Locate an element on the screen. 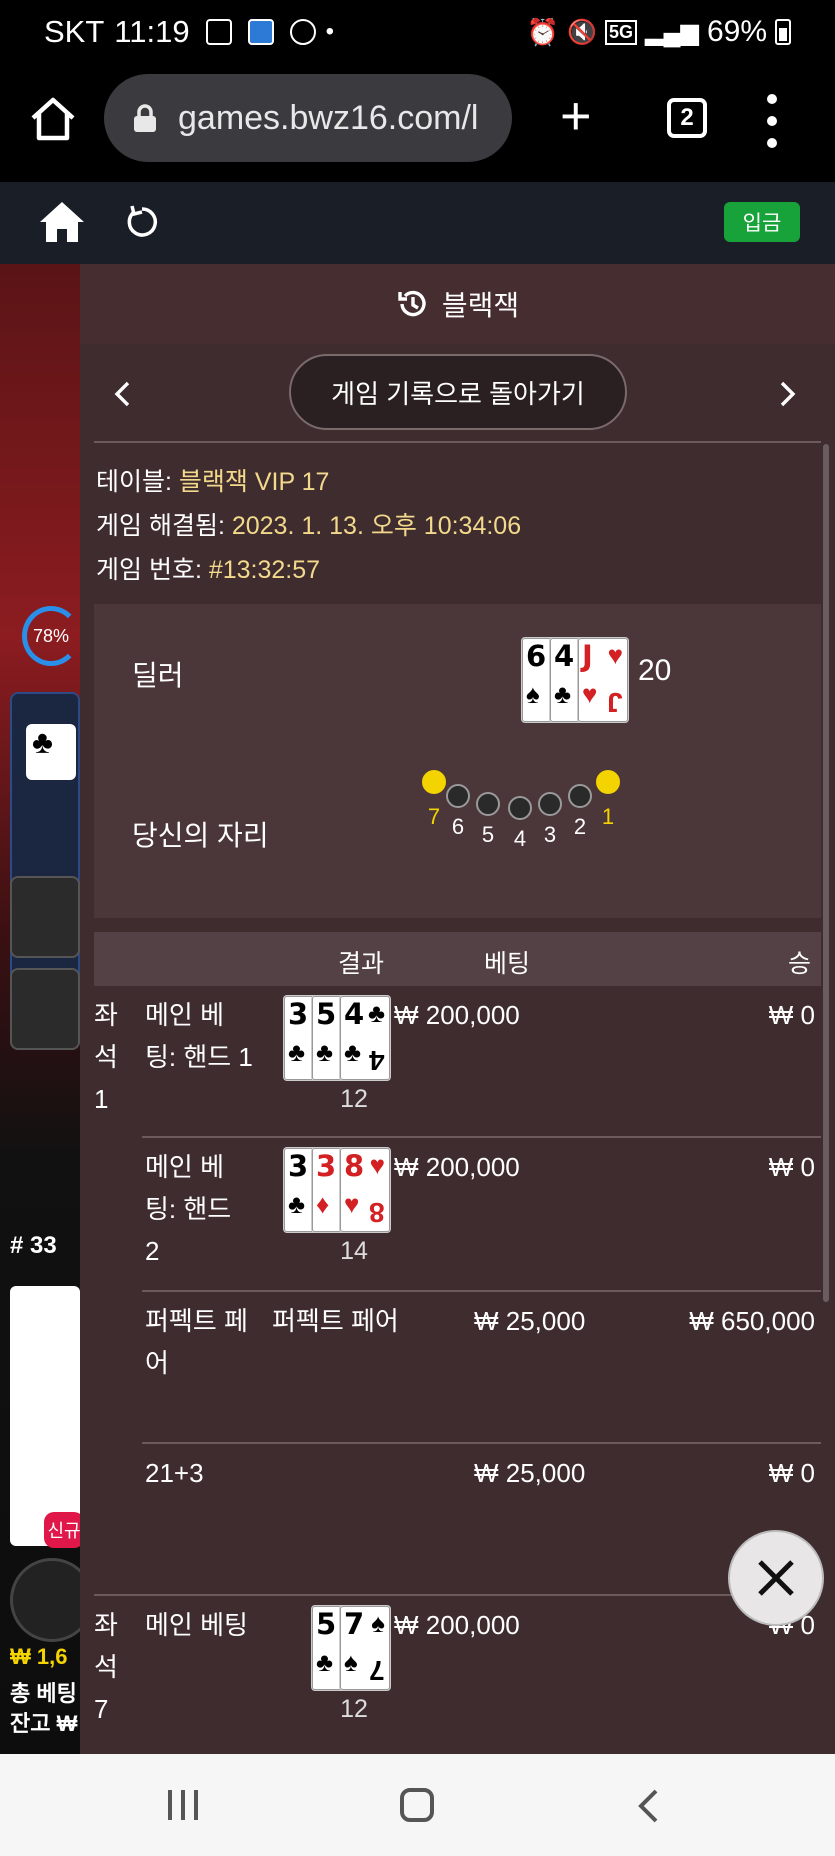 This screenshot has width=835, height=1856. panel-title: 블랙잭 is located at coordinates (480, 305).